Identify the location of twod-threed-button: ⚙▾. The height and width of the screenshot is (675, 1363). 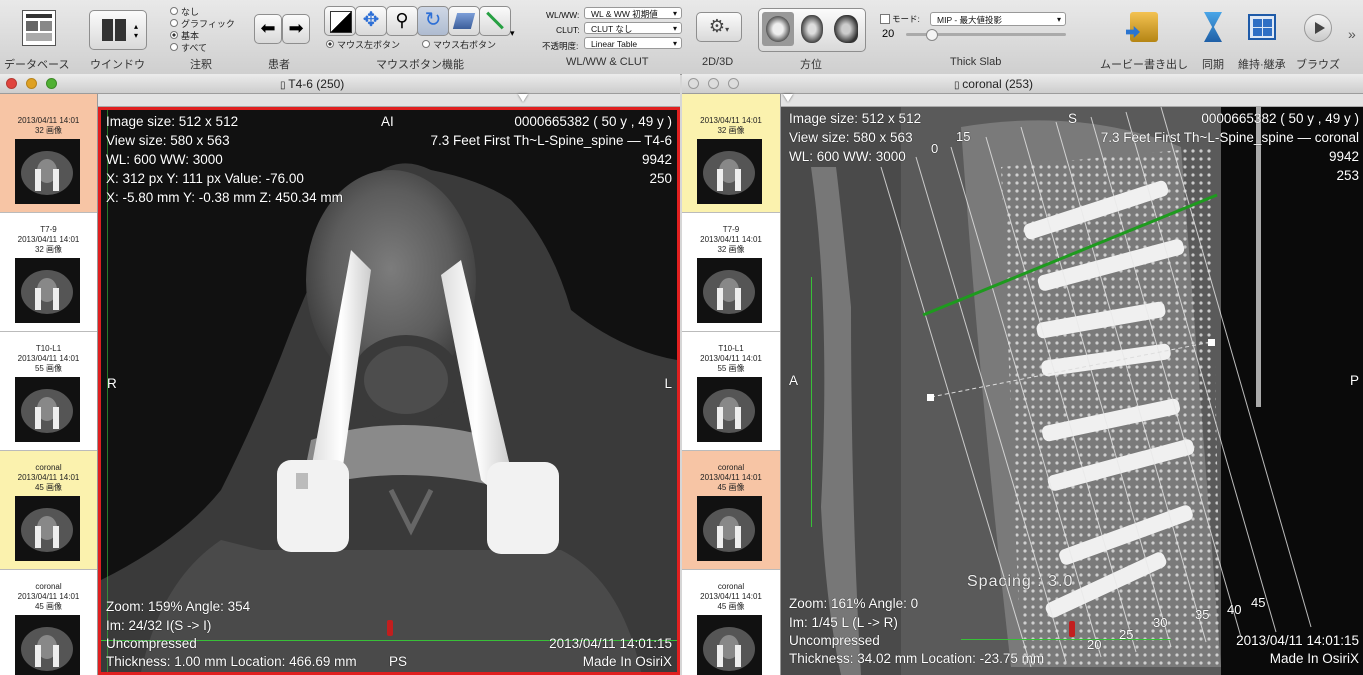
(719, 27).